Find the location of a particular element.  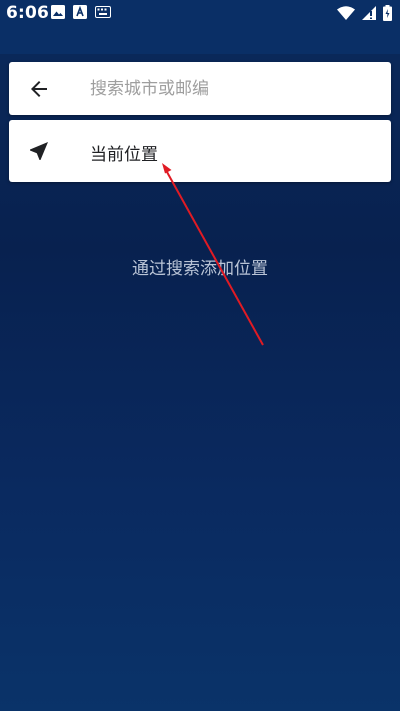

status-system-icons is located at coordinates (364, 13).